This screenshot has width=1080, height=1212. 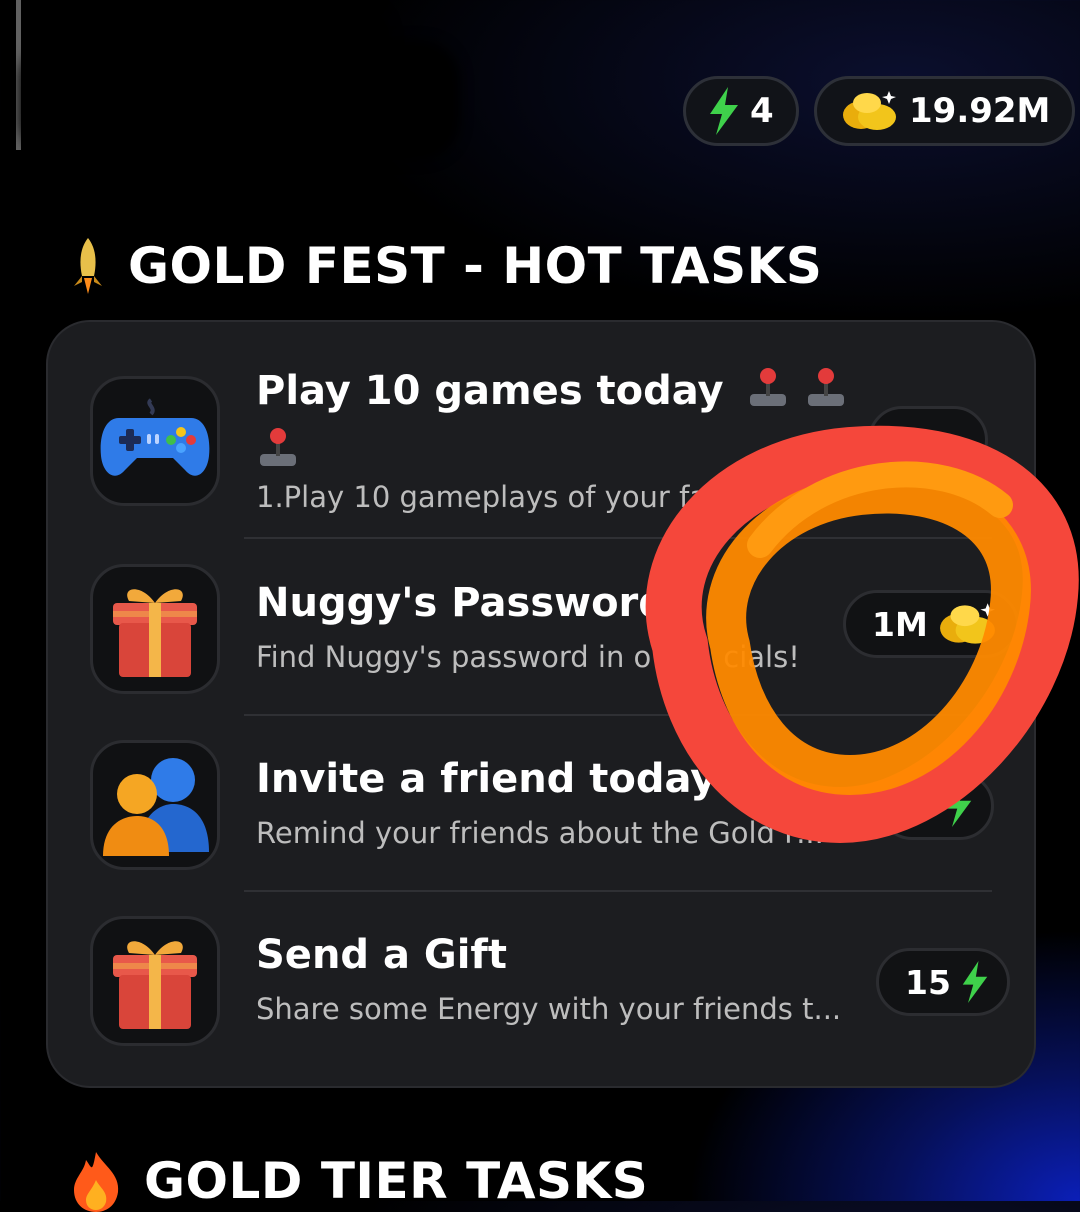 I want to click on task-title-wrap, so click(x=278, y=453).